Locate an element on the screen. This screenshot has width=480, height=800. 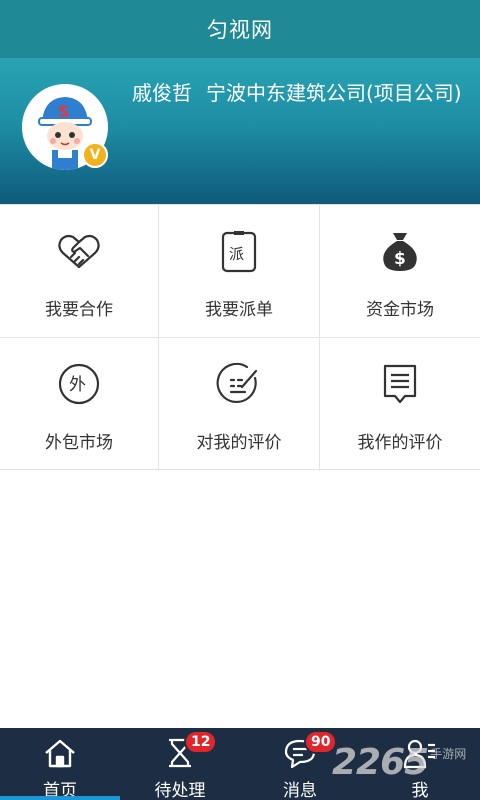
menu-item-ratings-given: 我作的评价 is located at coordinates (400, 404).